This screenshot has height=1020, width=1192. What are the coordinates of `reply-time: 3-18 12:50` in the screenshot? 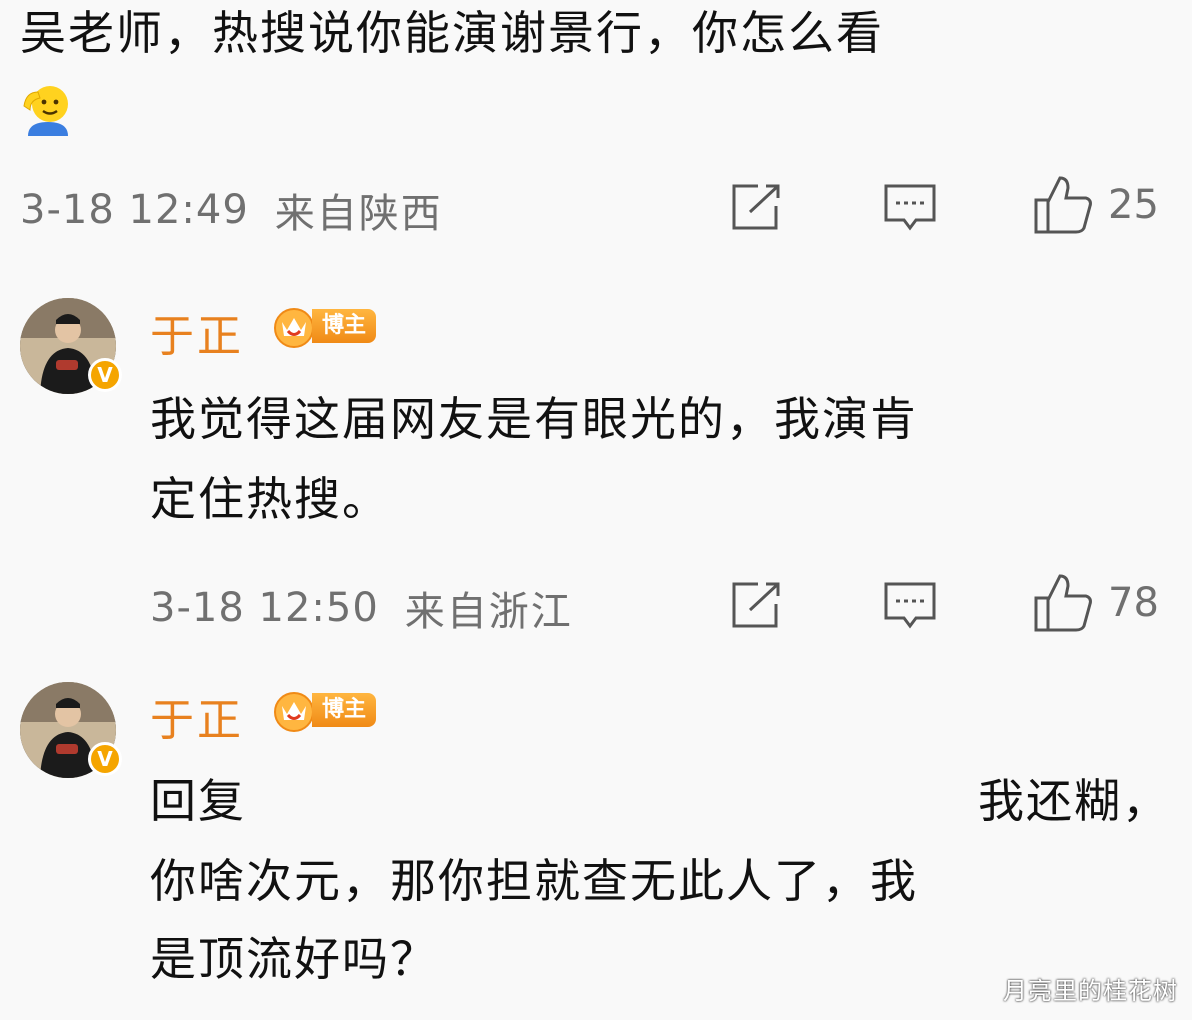 It's located at (264, 608).